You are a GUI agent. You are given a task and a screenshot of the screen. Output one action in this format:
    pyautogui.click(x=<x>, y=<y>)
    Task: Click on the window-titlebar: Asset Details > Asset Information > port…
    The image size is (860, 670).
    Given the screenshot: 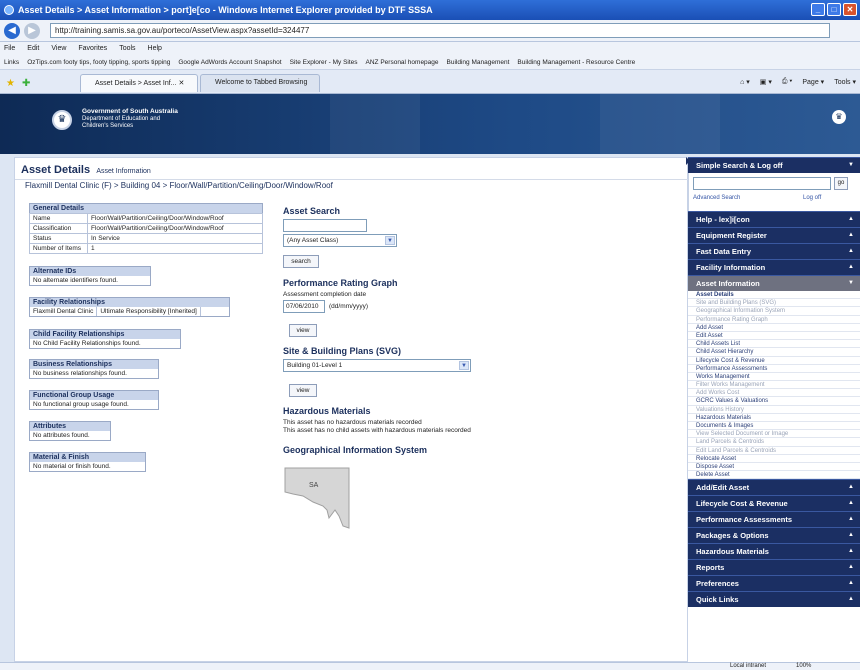 What is the action you would take?
    pyautogui.click(x=430, y=10)
    